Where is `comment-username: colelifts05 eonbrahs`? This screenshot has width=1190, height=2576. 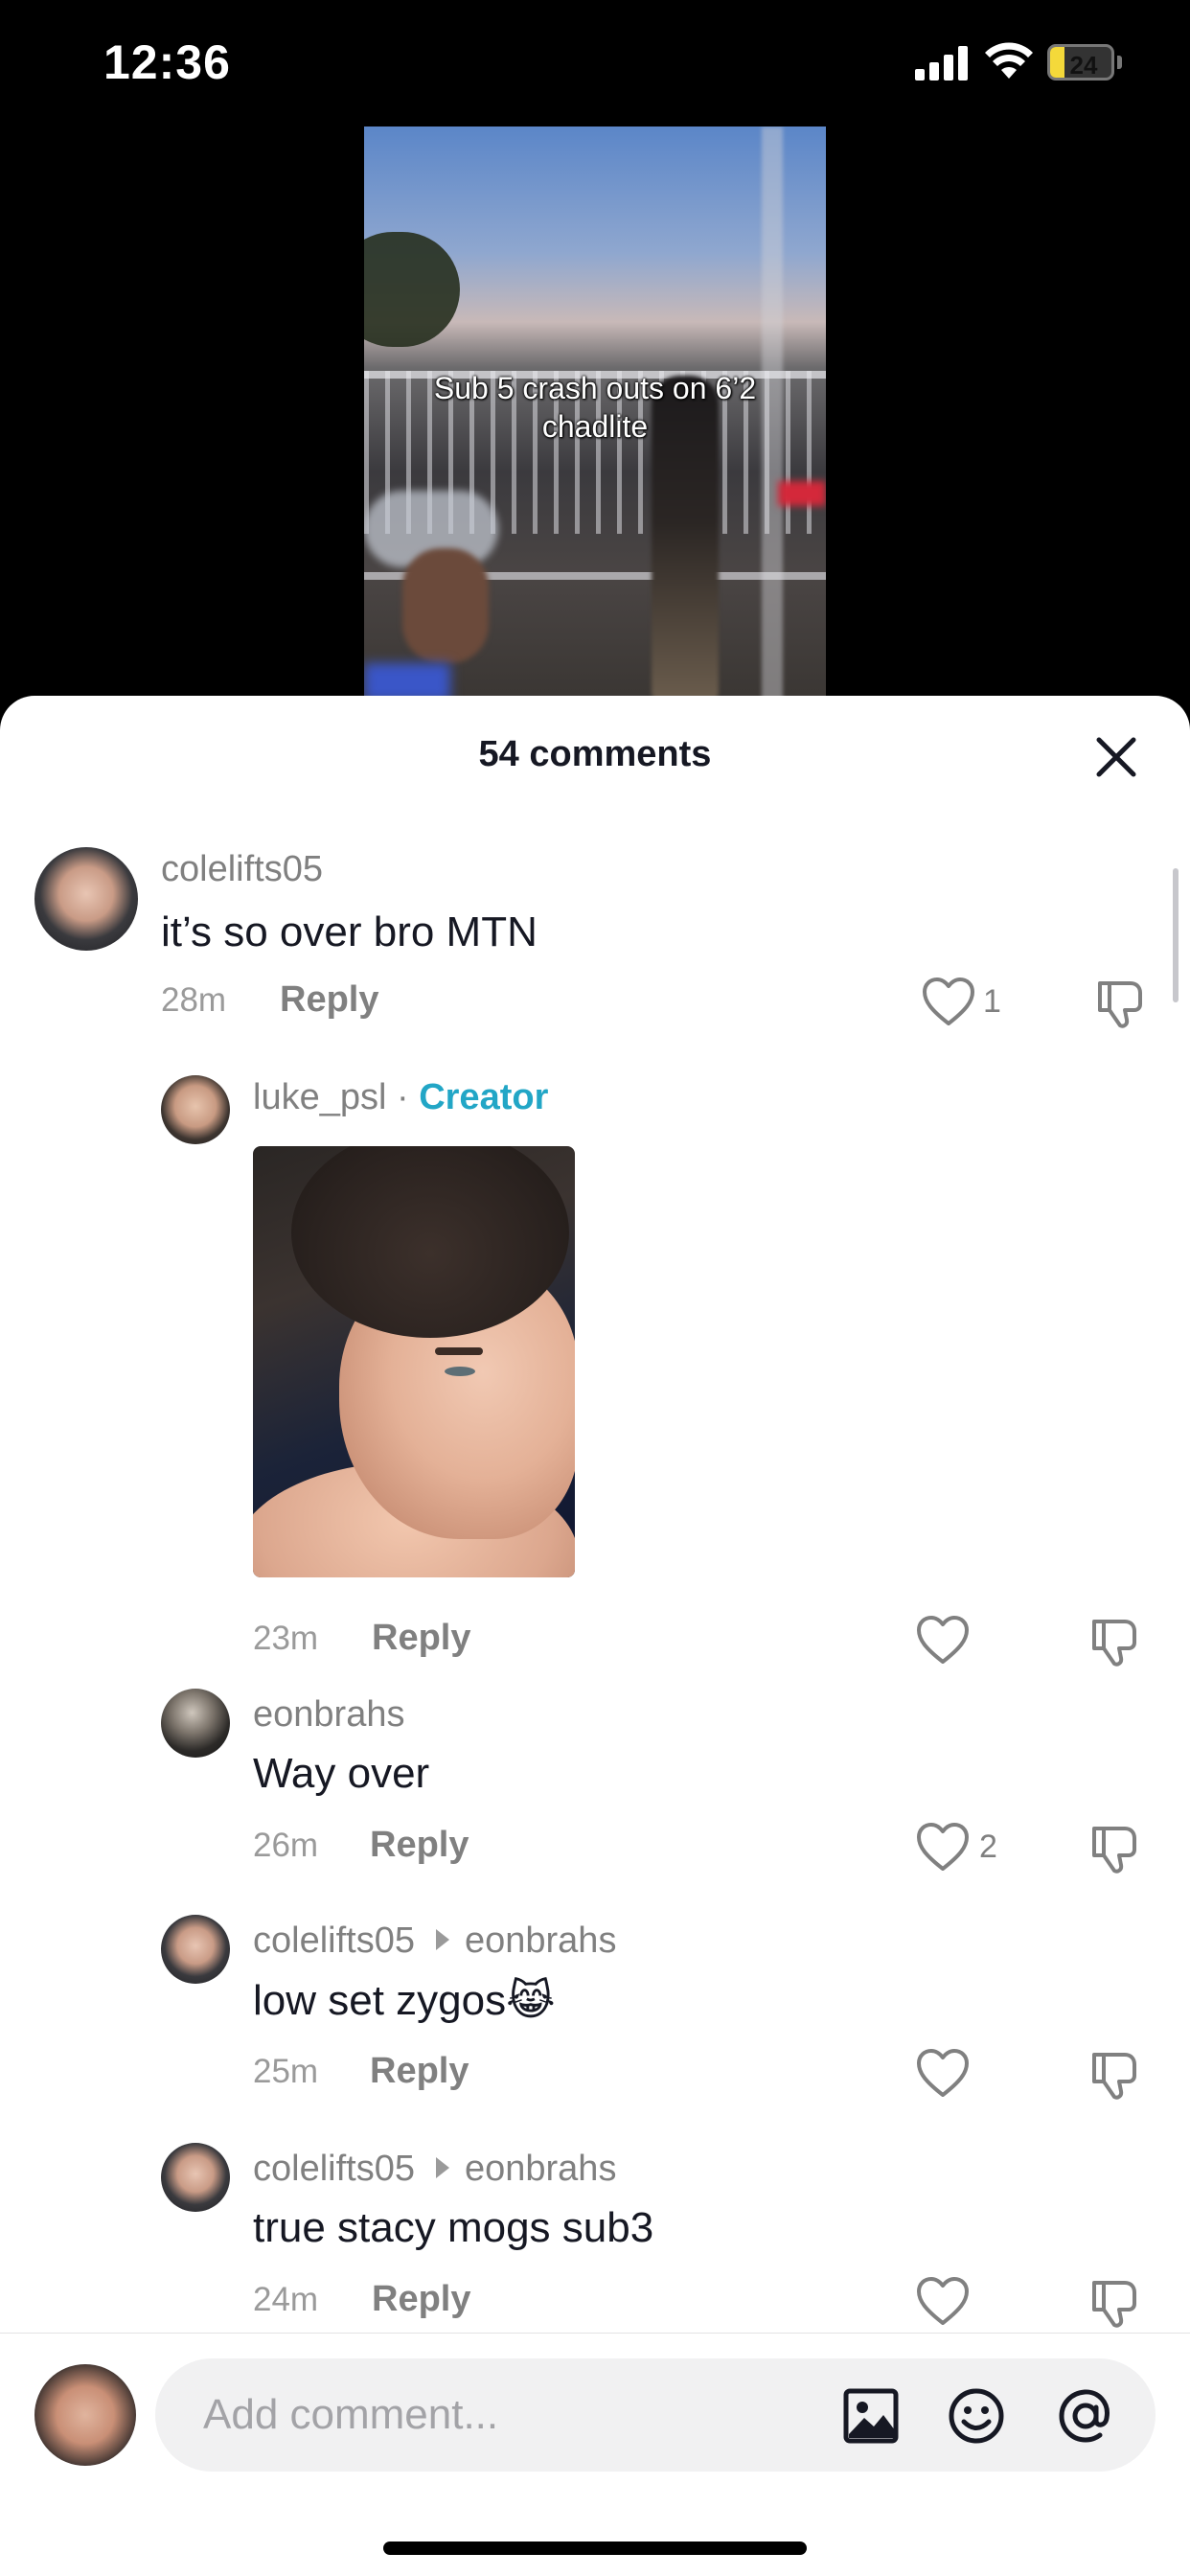
comment-username: colelifts05 eonbrahs is located at coordinates (435, 2169).